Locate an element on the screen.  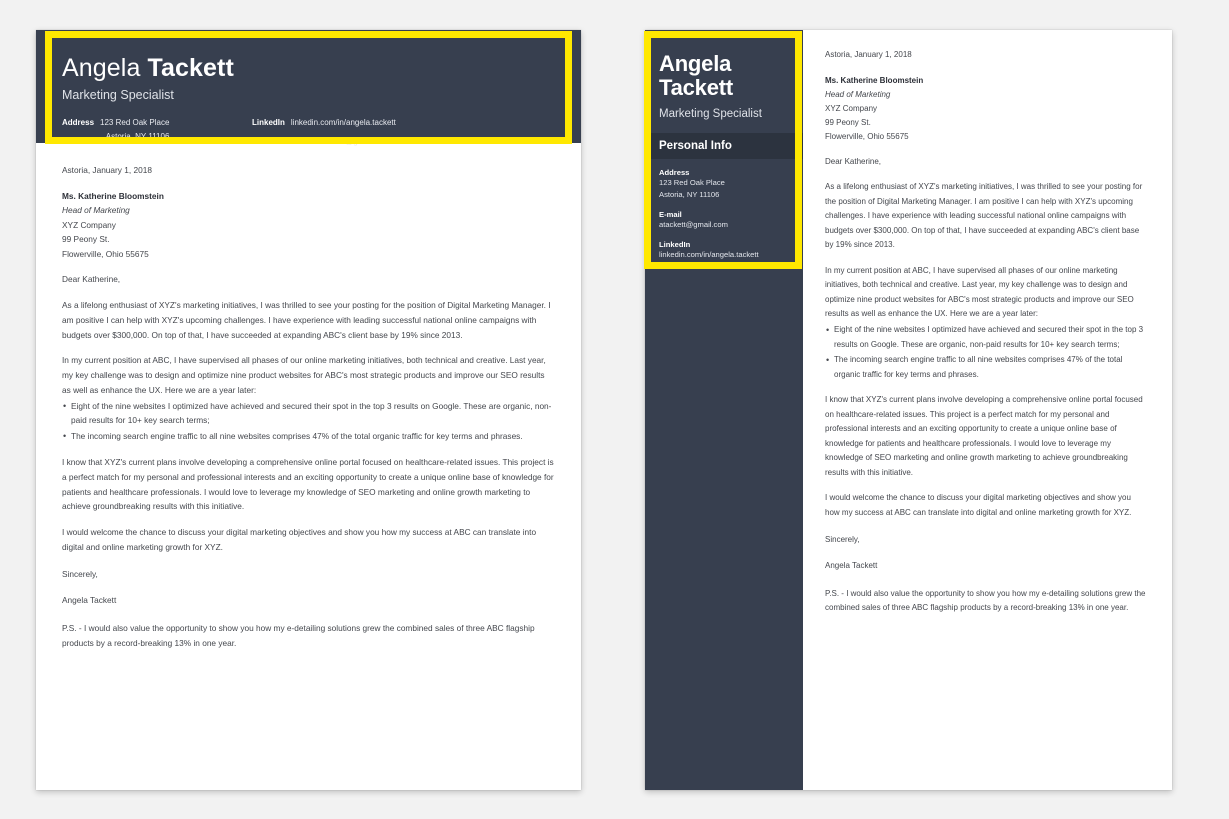
linkedin-value: linkedin.com/in/angela.tackett is located at coordinates (343, 123).